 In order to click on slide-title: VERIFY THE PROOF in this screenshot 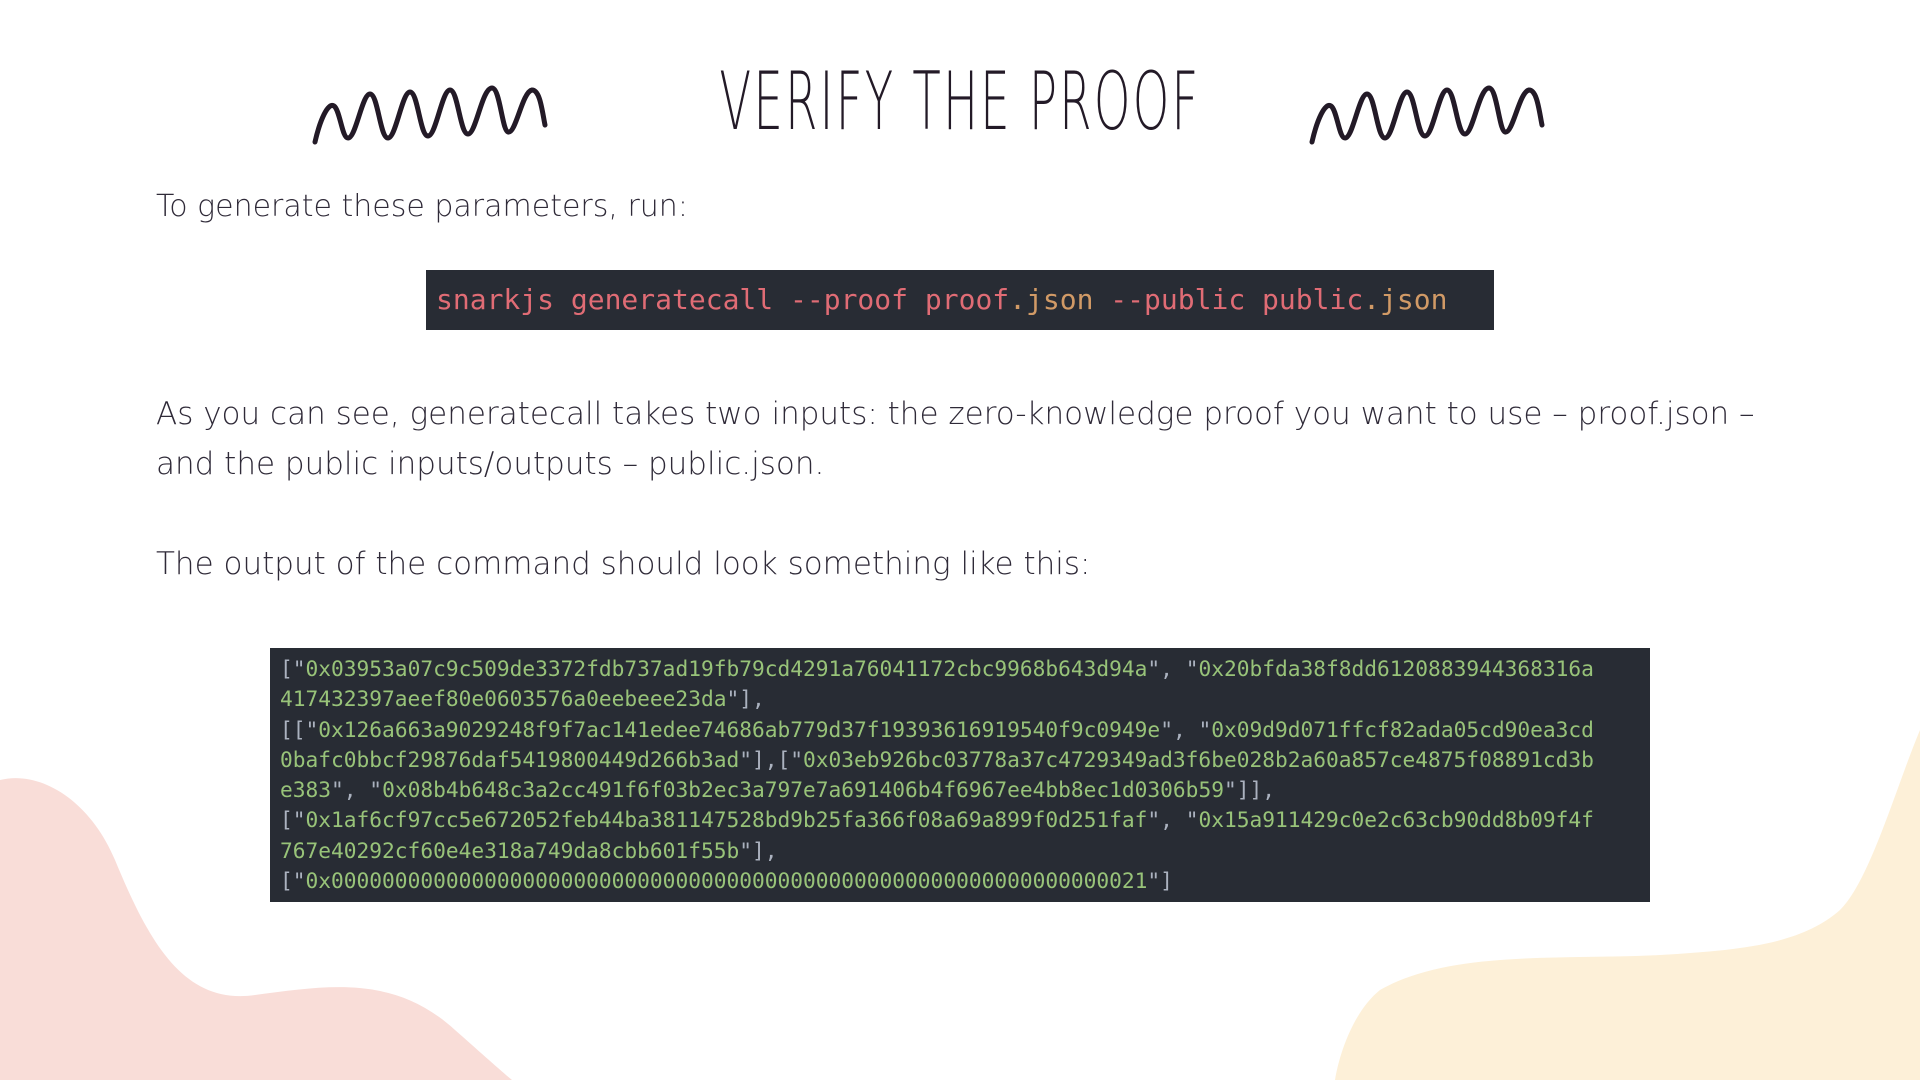, I will do `click(960, 101)`.